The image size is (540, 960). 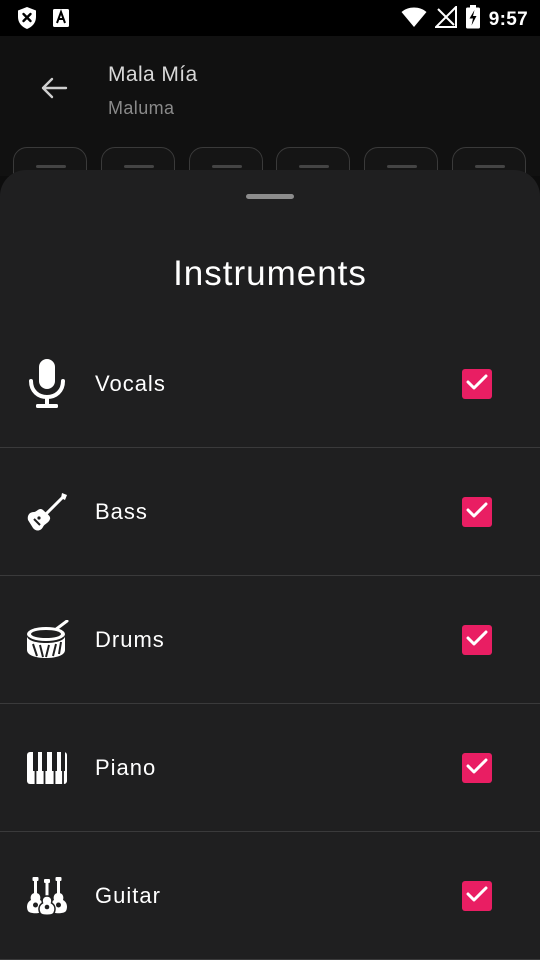 I want to click on instrument-label: Guitar, so click(x=128, y=895).